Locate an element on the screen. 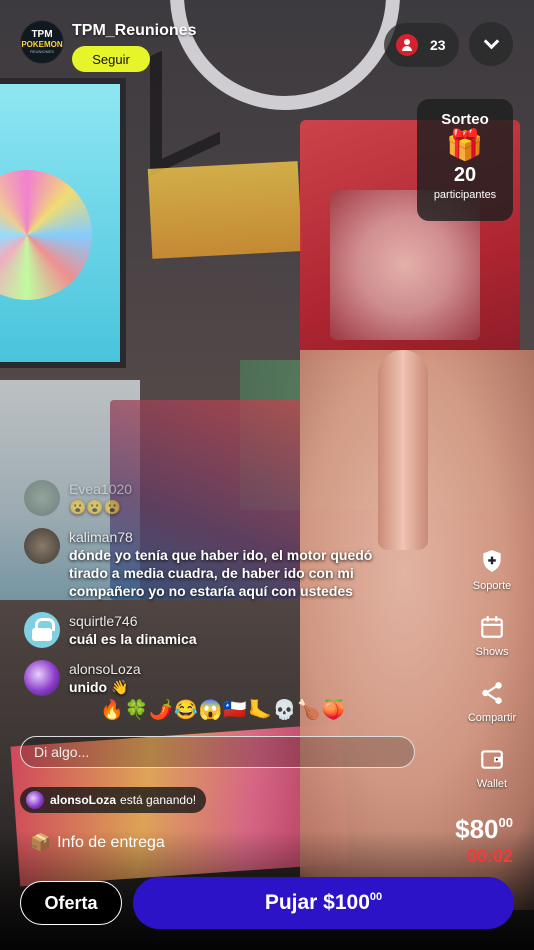 Image resolution: width=534 pixels, height=950 pixels. follow-button: Seguir is located at coordinates (111, 59).